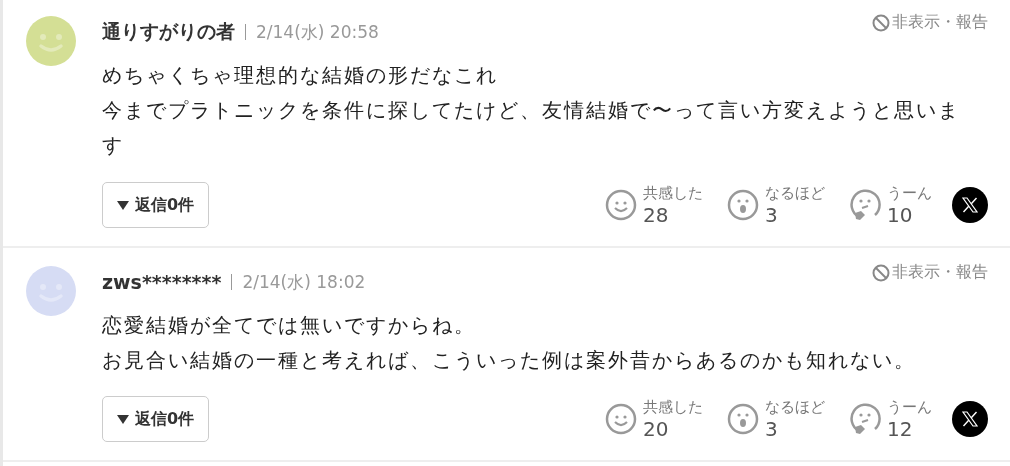  I want to click on post-date: 2/14(水) 20:58, so click(317, 32).